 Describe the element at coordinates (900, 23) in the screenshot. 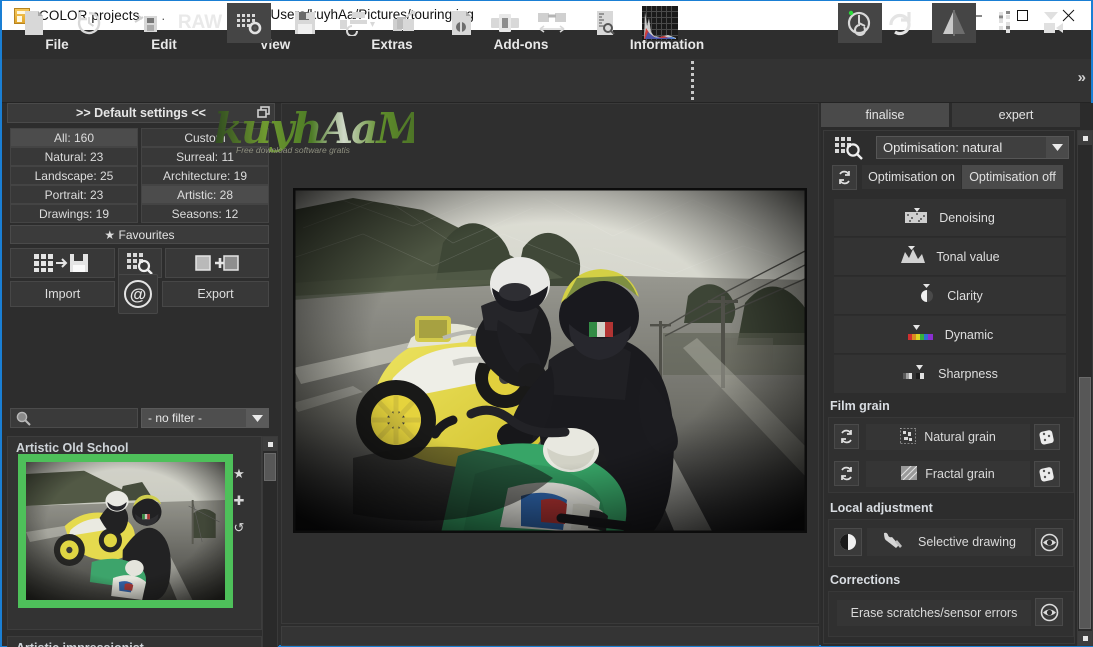

I see `redo-icon` at that location.